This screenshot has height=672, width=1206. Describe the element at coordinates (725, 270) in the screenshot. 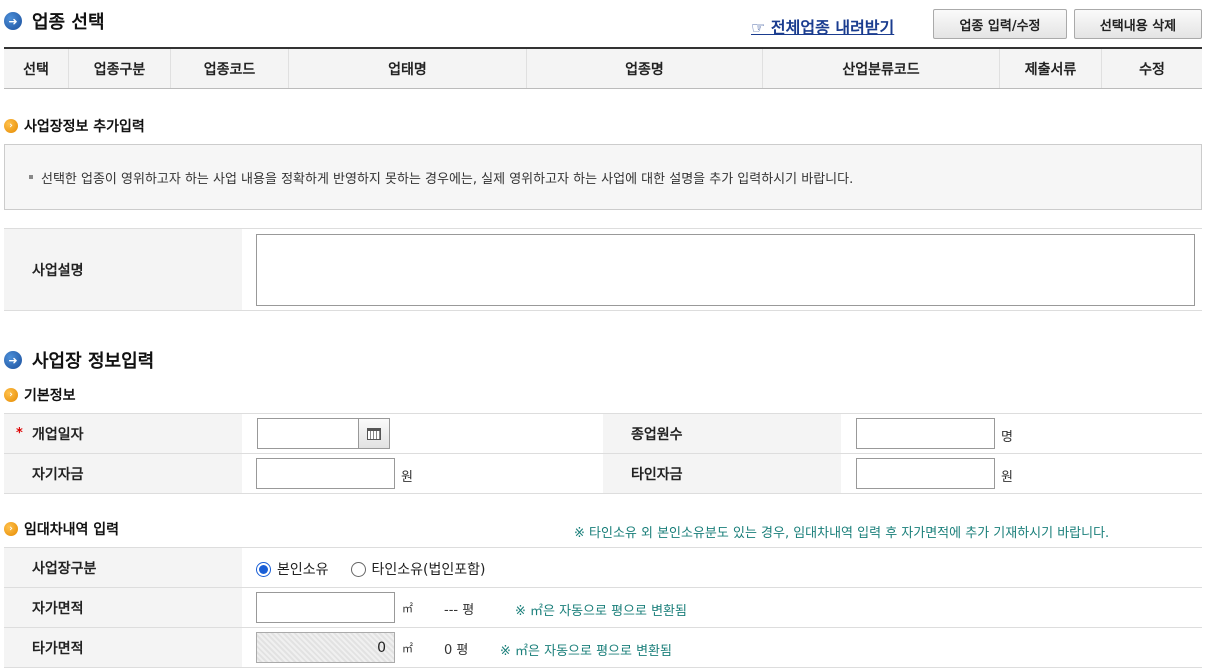

I see `business-description-textarea` at that location.